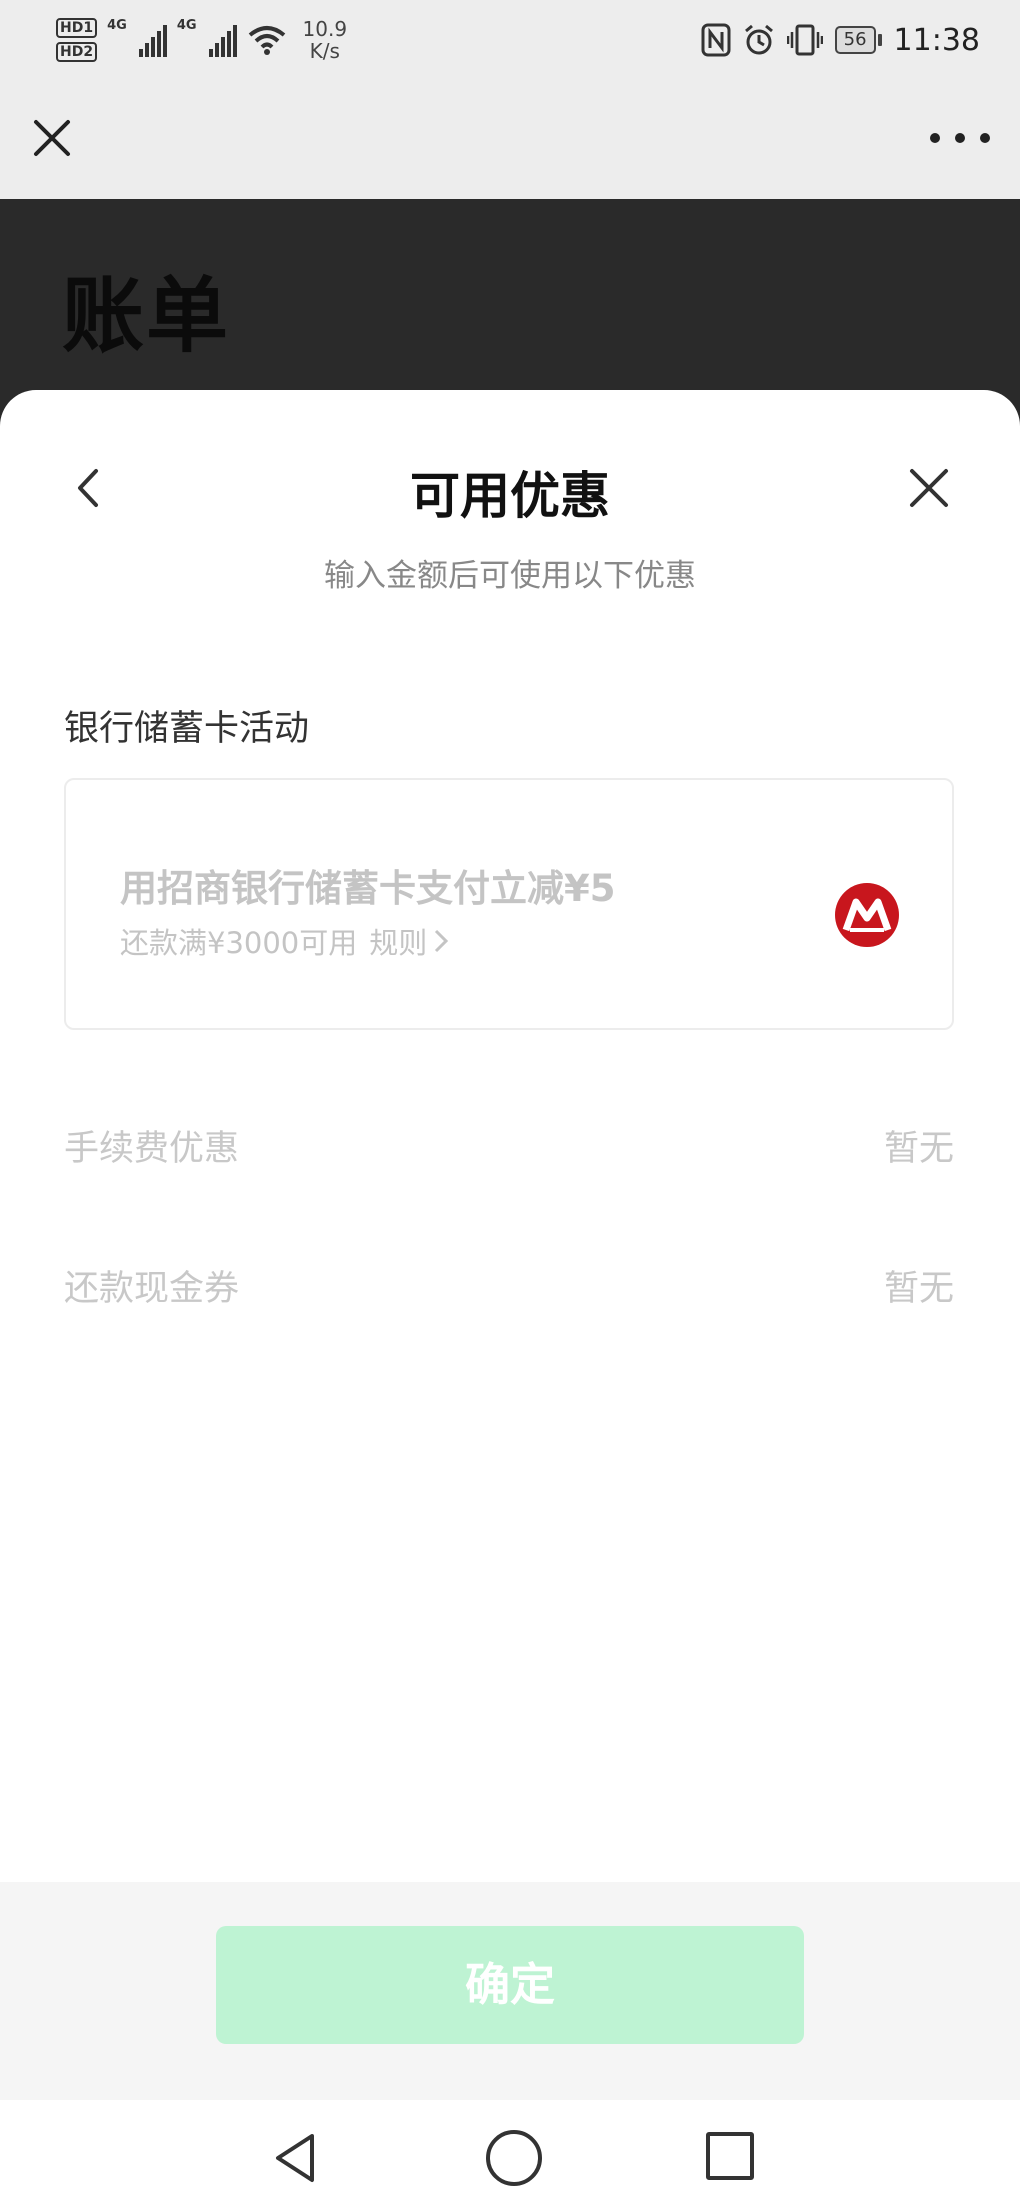 The height and width of the screenshot is (2210, 1020). I want to click on speed-unit: K/s, so click(324, 51).